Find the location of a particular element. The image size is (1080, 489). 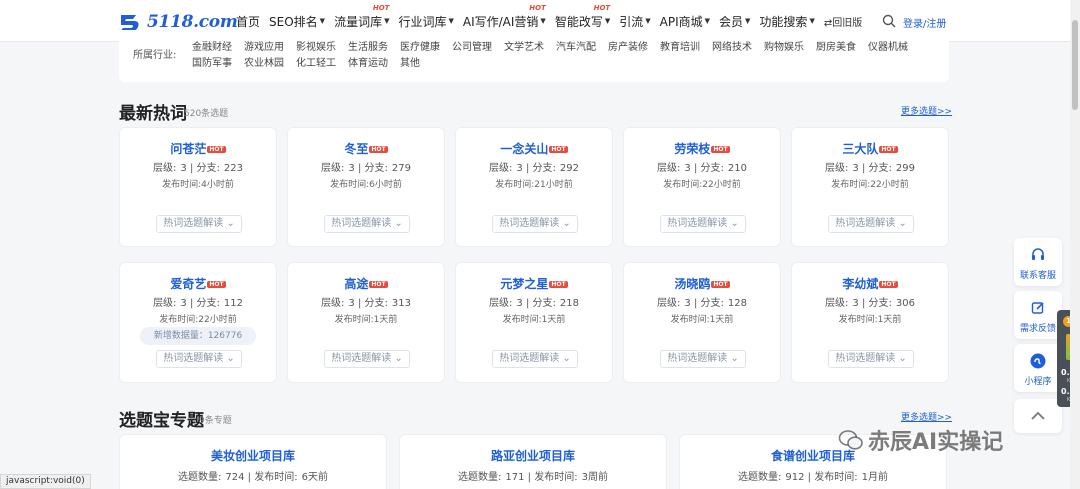

industry-option: 体育运动 is located at coordinates (368, 61).